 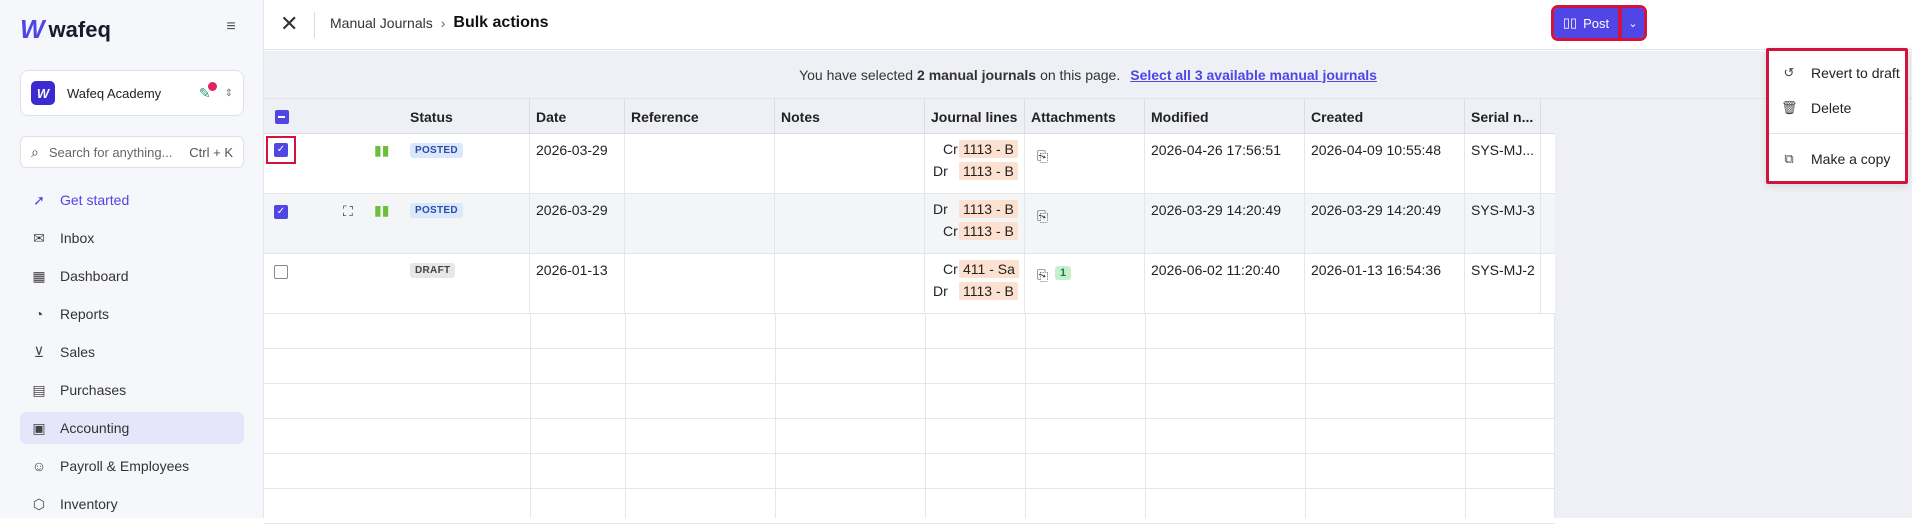 I want to click on sidebar-item-payroll: ☺ Payroll & Employees, so click(x=132, y=466).